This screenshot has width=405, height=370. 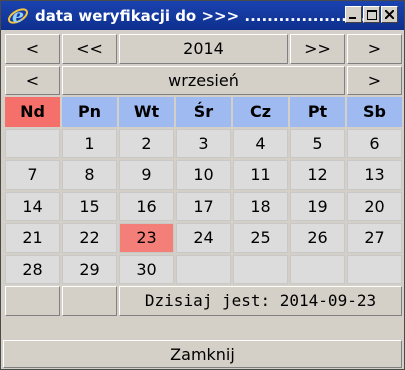 I want to click on day-cell: 1, so click(x=89, y=143).